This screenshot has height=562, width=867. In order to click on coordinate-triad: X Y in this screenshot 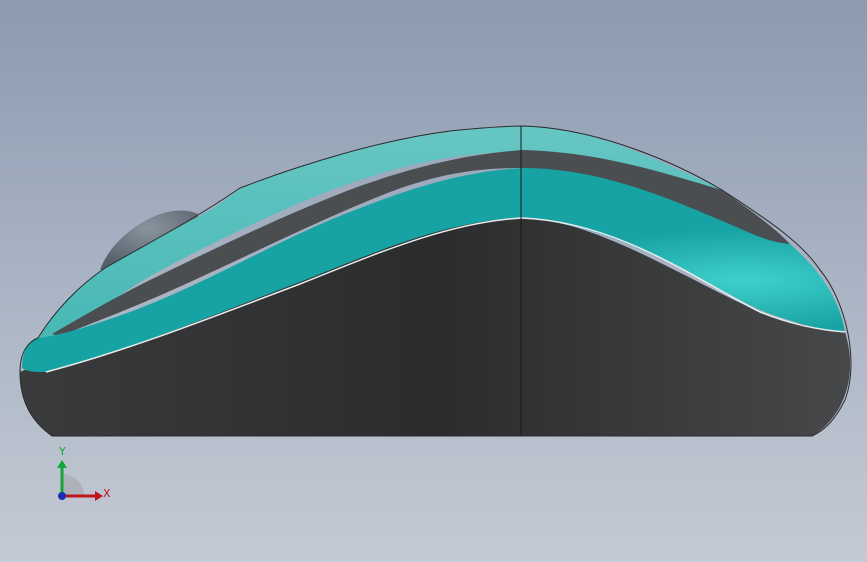, I will do `click(80, 474)`.